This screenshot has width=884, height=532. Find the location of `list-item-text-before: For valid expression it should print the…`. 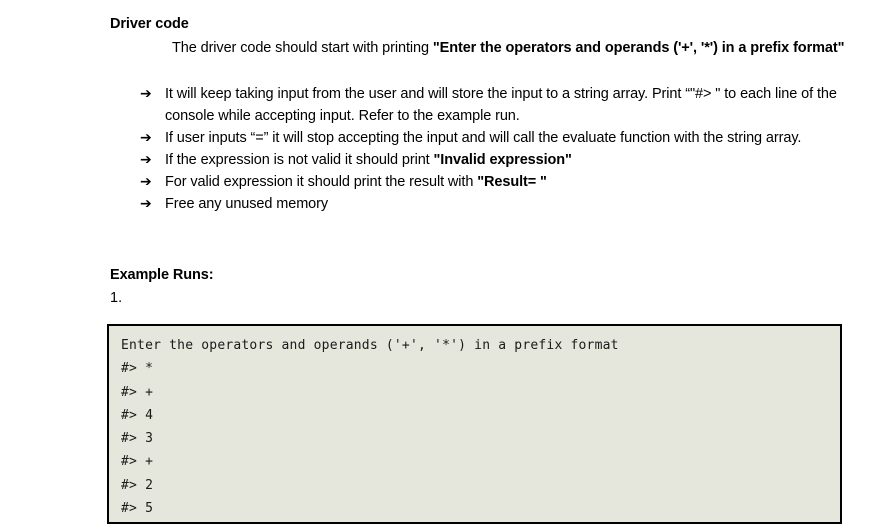

list-item-text-before: For valid expression it should print the… is located at coordinates (321, 182).